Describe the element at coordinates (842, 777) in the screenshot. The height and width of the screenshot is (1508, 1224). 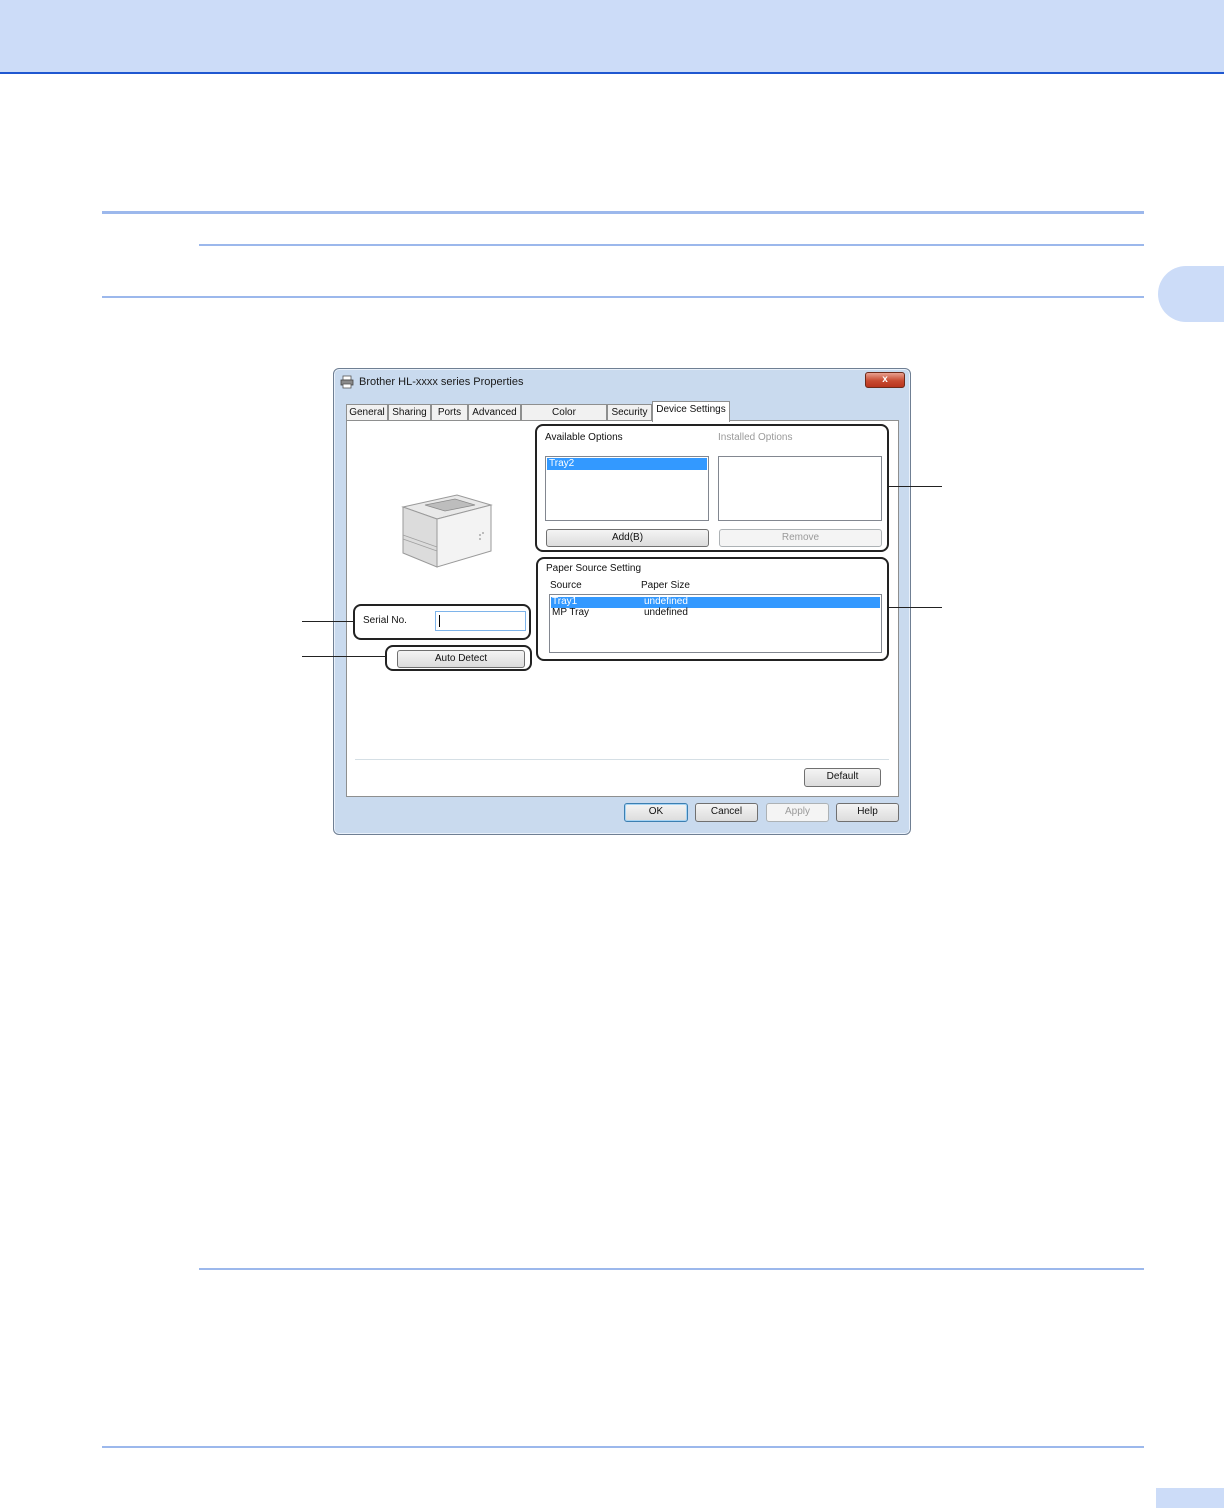
I see `default-button: Default` at that location.